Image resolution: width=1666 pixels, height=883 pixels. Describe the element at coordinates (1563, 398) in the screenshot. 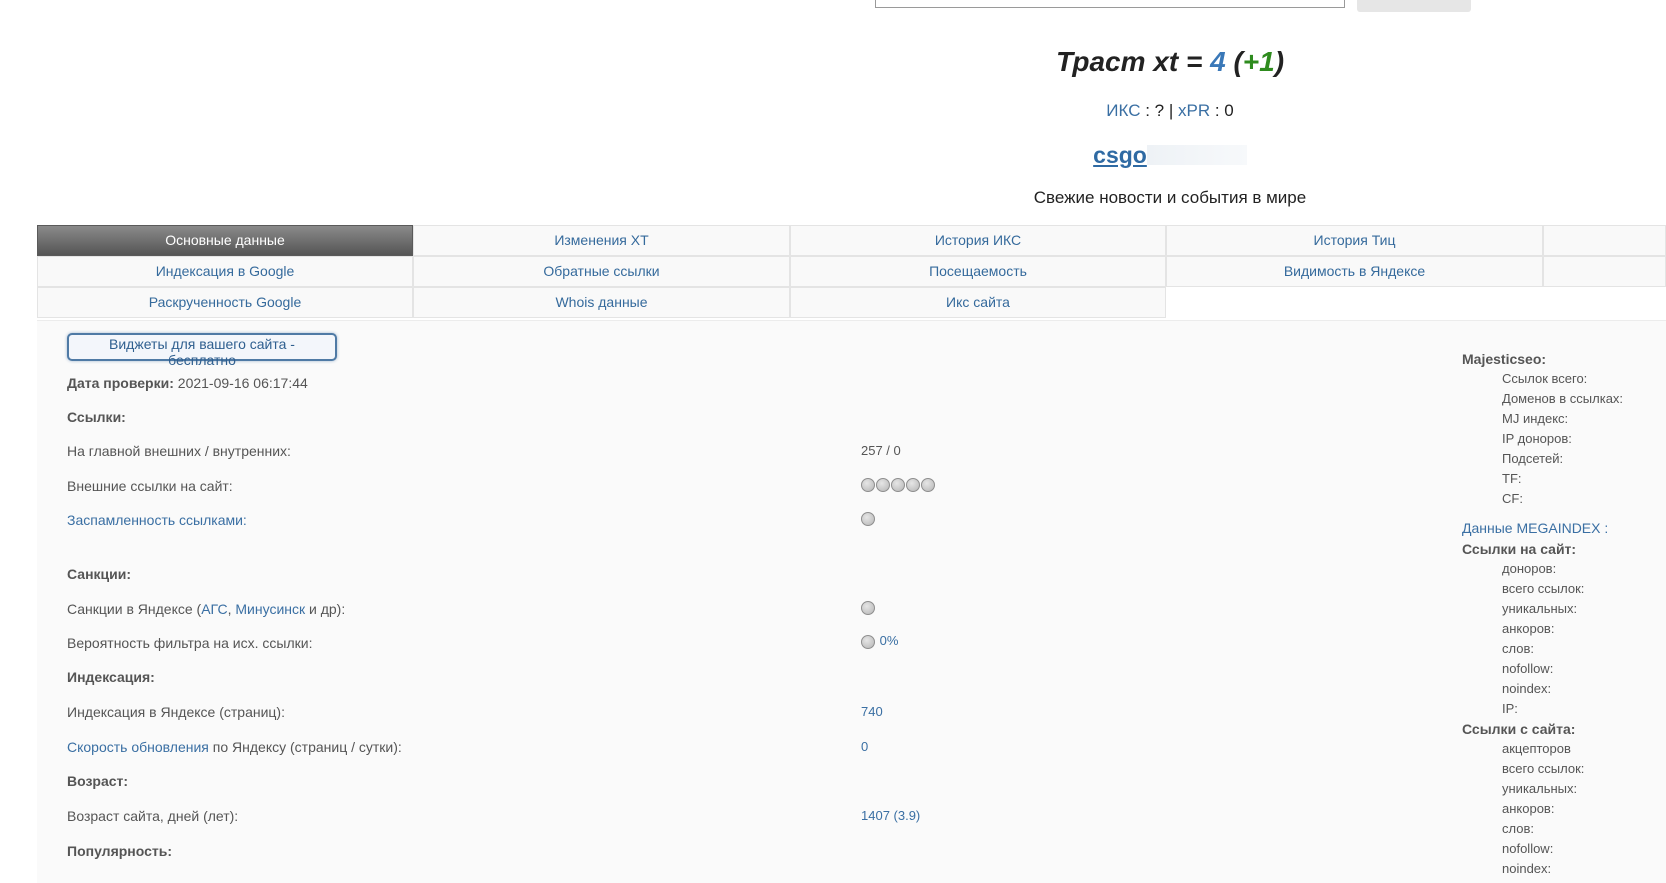

I see `majestic-item: Доменов в ссылках:` at that location.